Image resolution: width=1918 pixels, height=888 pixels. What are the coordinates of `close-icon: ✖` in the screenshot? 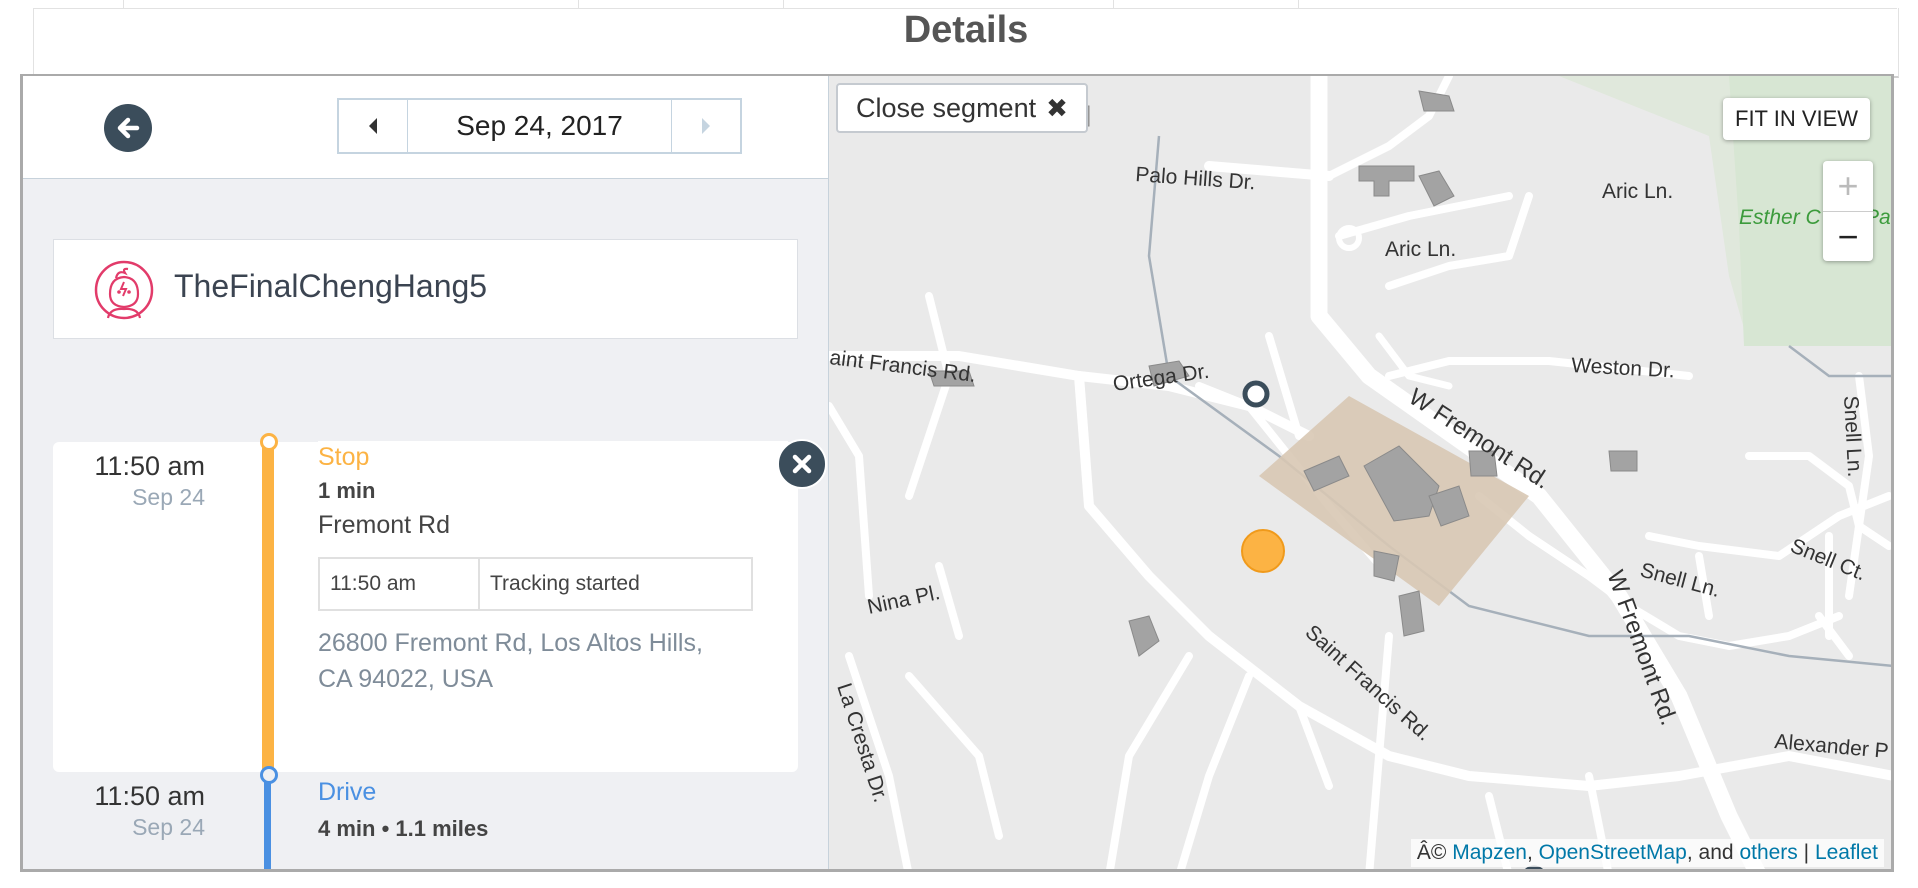 It's located at (1057, 107).